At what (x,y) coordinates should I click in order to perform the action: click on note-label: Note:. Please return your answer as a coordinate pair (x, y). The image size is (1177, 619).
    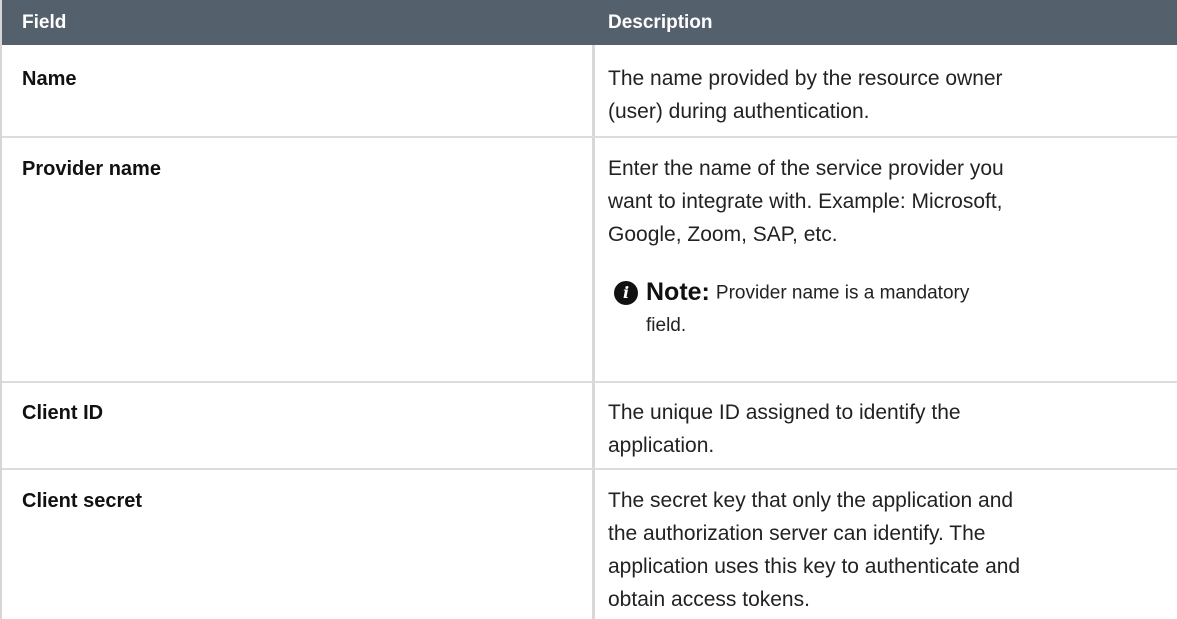
    Looking at the image, I should click on (678, 292).